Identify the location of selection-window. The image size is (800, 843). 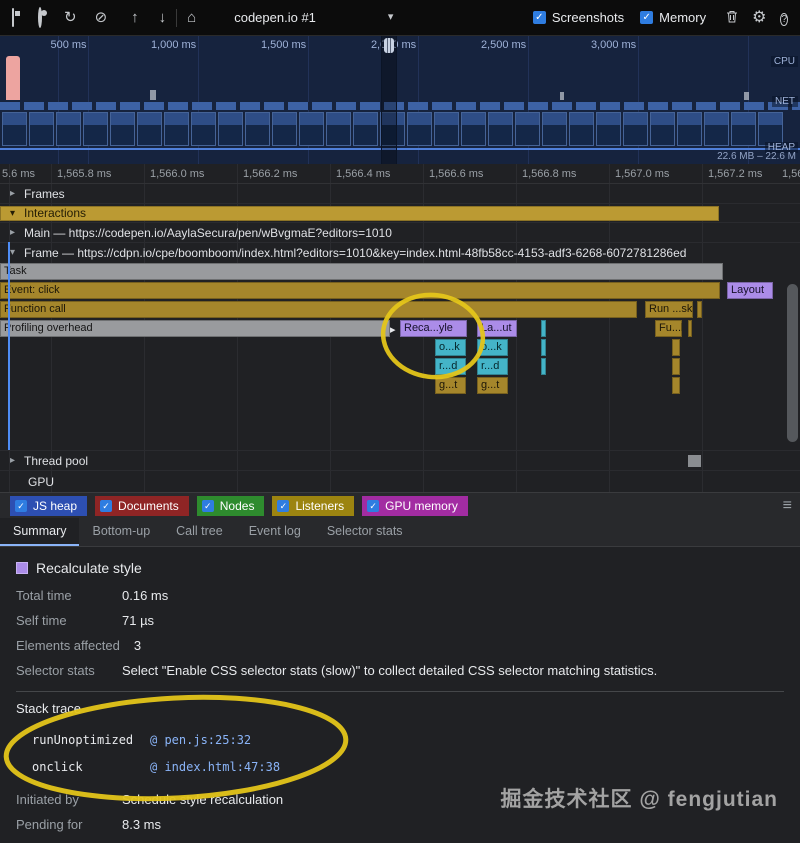
(389, 100).